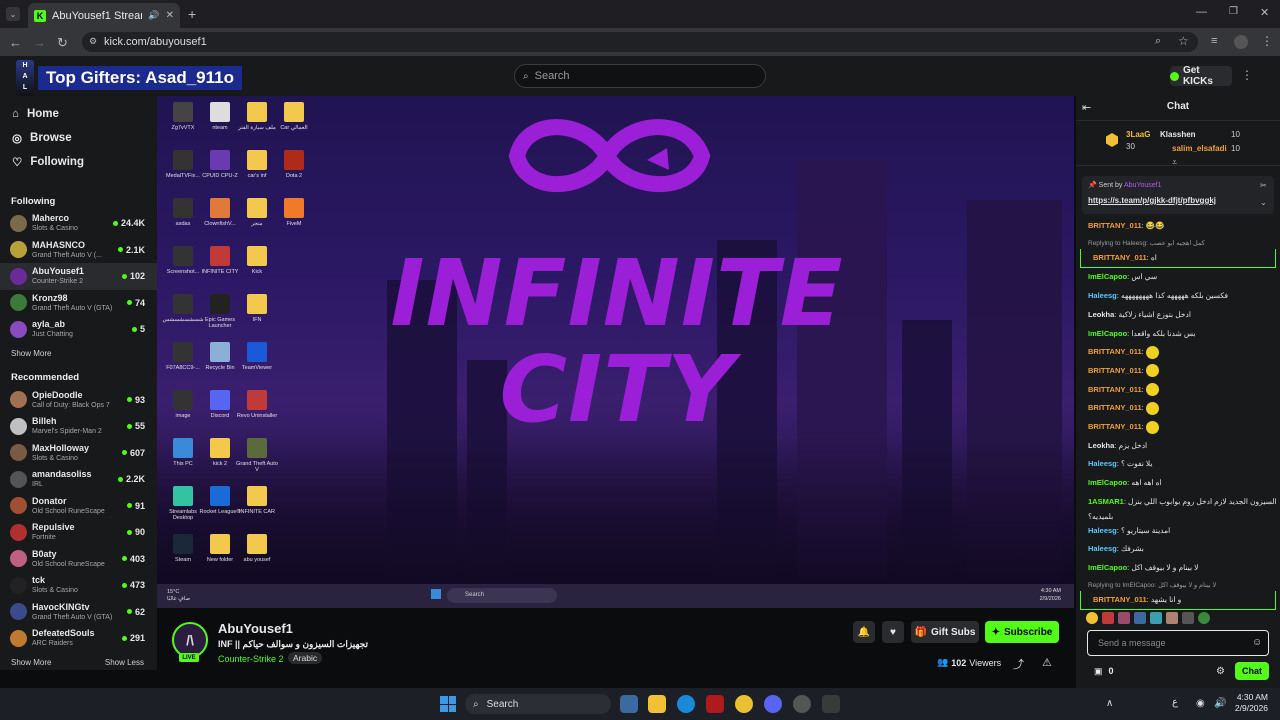 Image resolution: width=1280 pixels, height=720 pixels. What do you see at coordinates (629, 704) in the screenshot?
I see `task-view-icon` at bounding box center [629, 704].